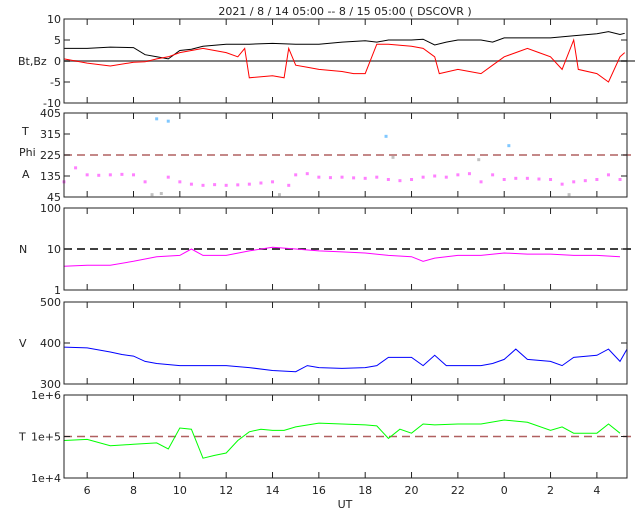 This screenshot has width=640, height=512. What do you see at coordinates (342, 439) in the screenshot?
I see `series-t` at bounding box center [342, 439].